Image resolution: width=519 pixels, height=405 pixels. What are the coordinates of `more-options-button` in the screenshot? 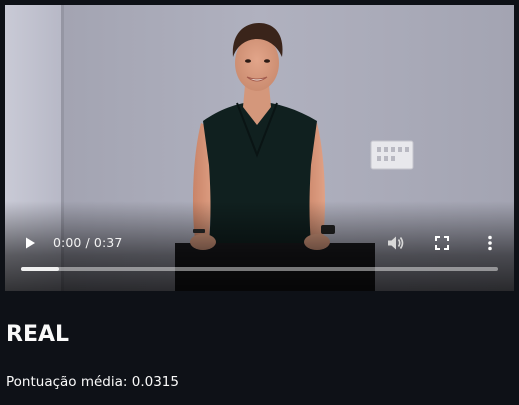 It's located at (490, 243).